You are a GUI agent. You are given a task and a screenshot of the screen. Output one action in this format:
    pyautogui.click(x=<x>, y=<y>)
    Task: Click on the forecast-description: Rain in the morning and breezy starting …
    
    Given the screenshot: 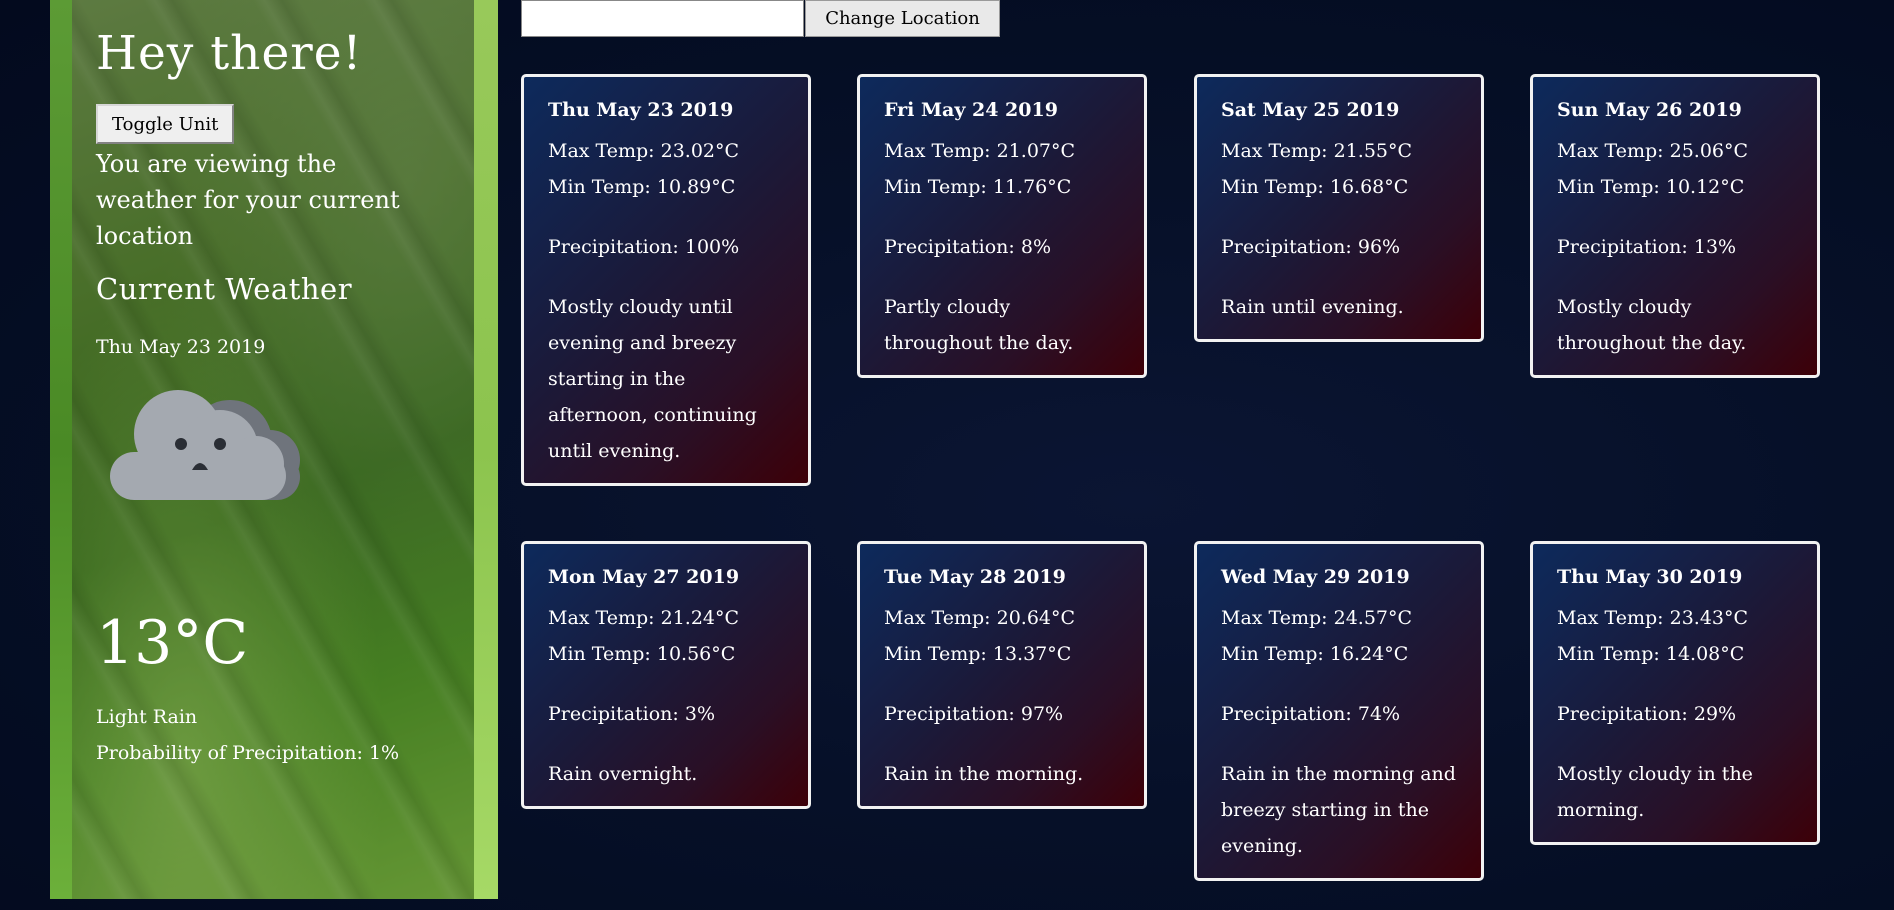 What is the action you would take?
    pyautogui.click(x=1338, y=810)
    